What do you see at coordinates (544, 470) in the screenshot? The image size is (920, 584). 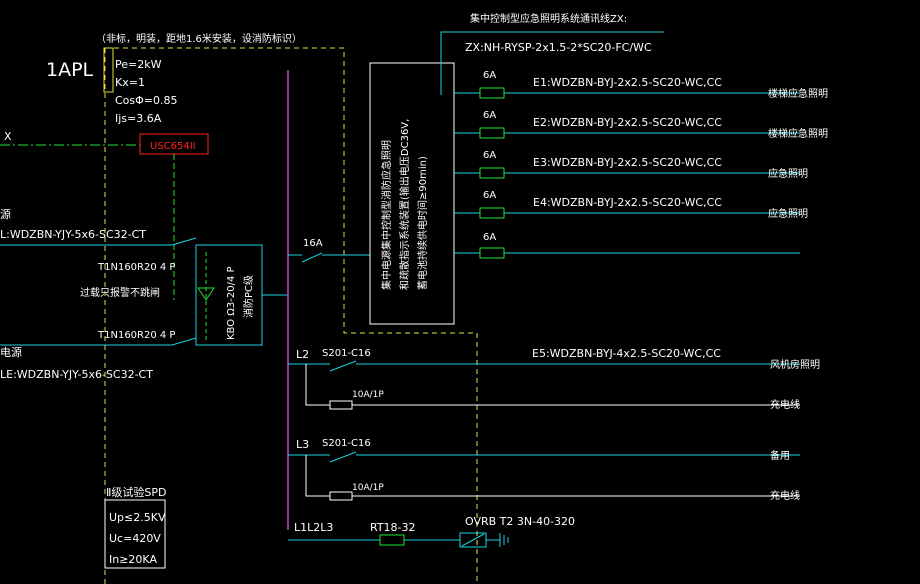 I see `branch-l3: L3 S201-C16 备用 10A/1P 充电线` at bounding box center [544, 470].